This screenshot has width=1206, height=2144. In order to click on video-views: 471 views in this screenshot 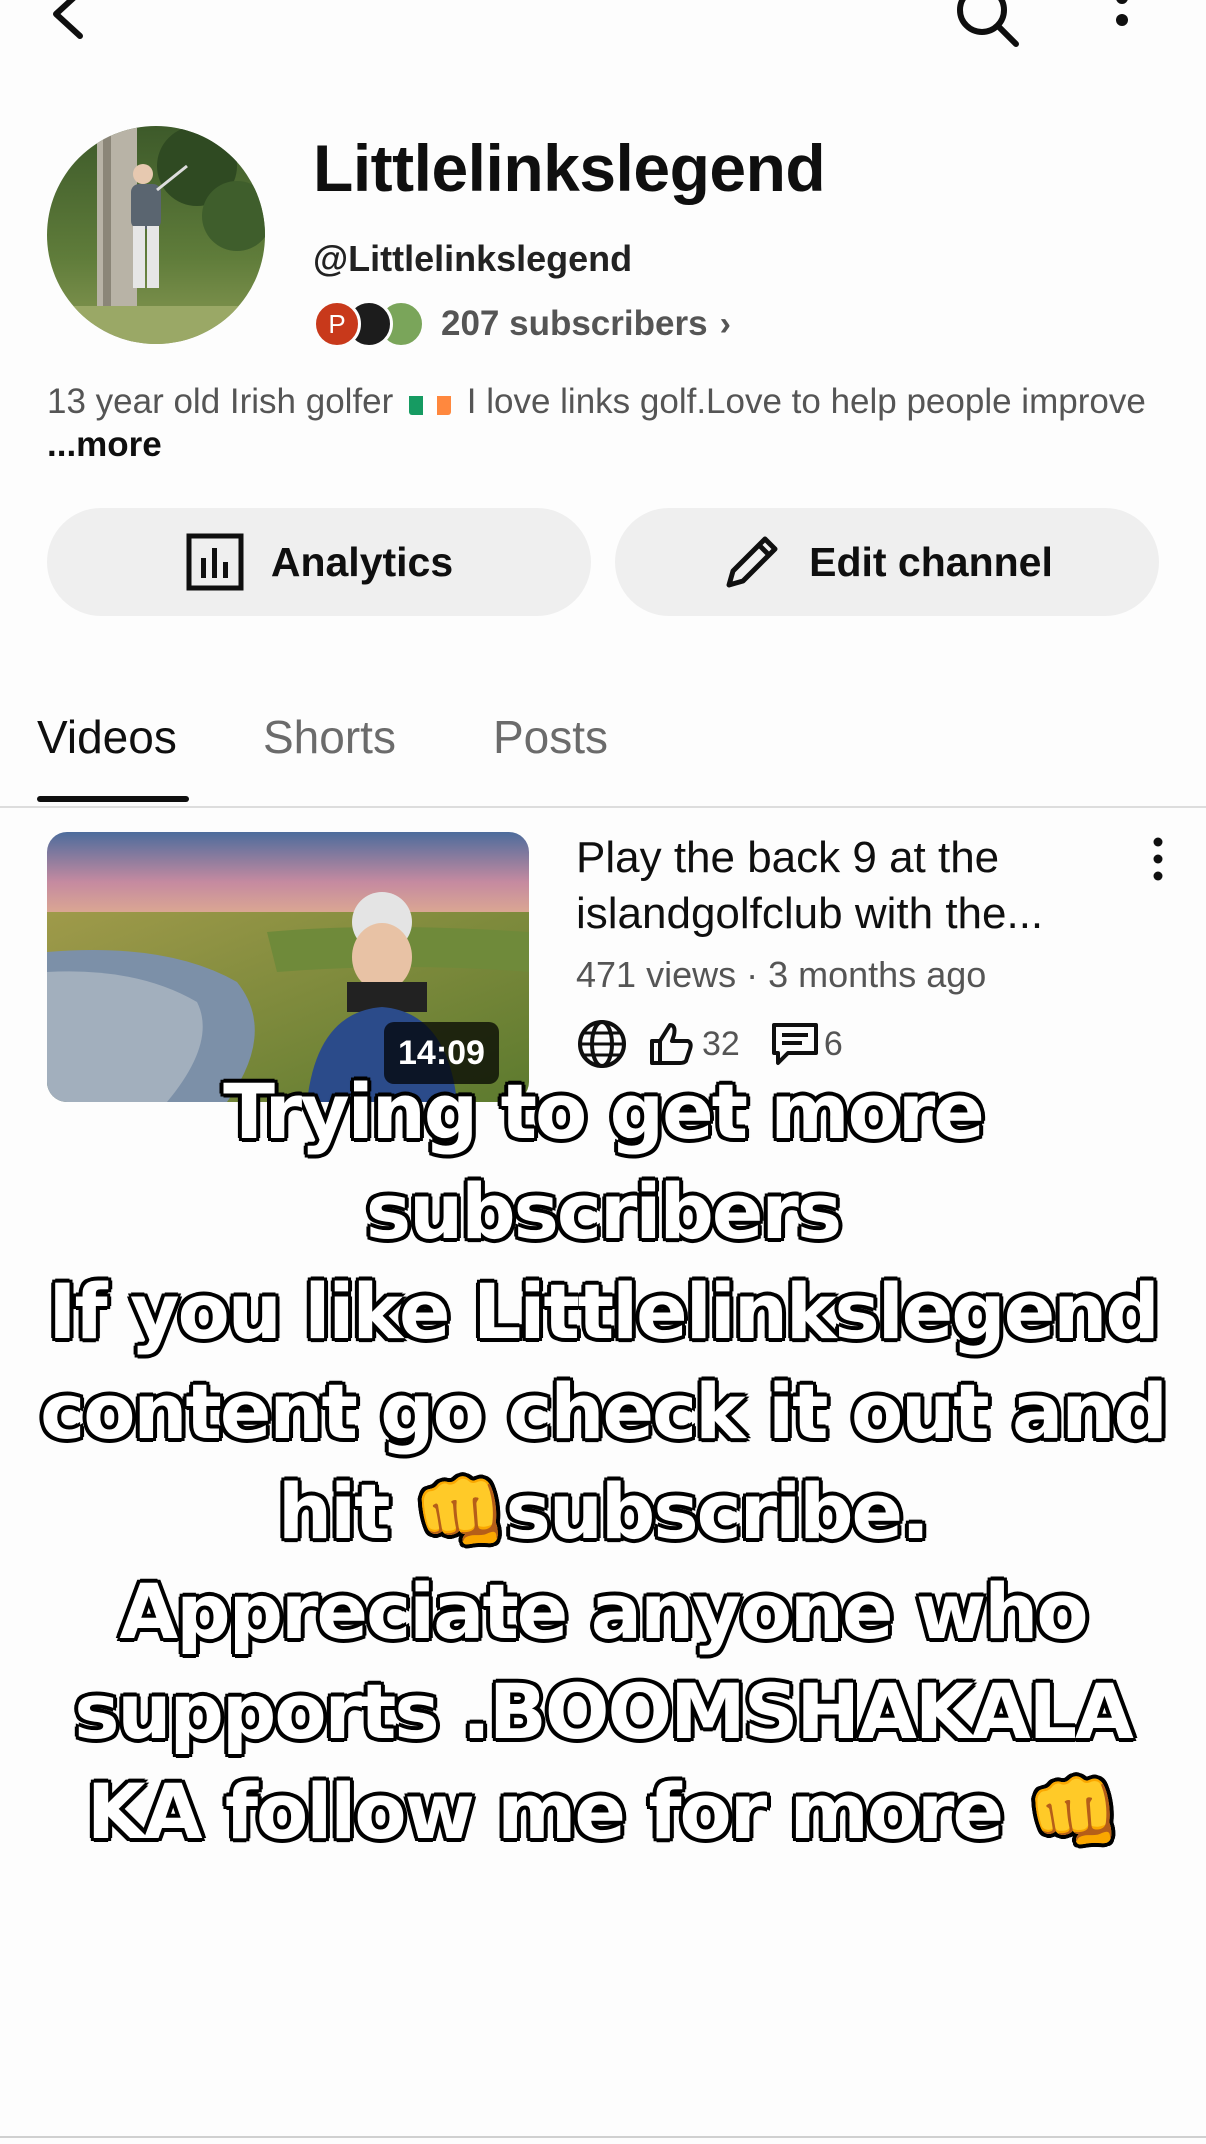, I will do `click(656, 974)`.